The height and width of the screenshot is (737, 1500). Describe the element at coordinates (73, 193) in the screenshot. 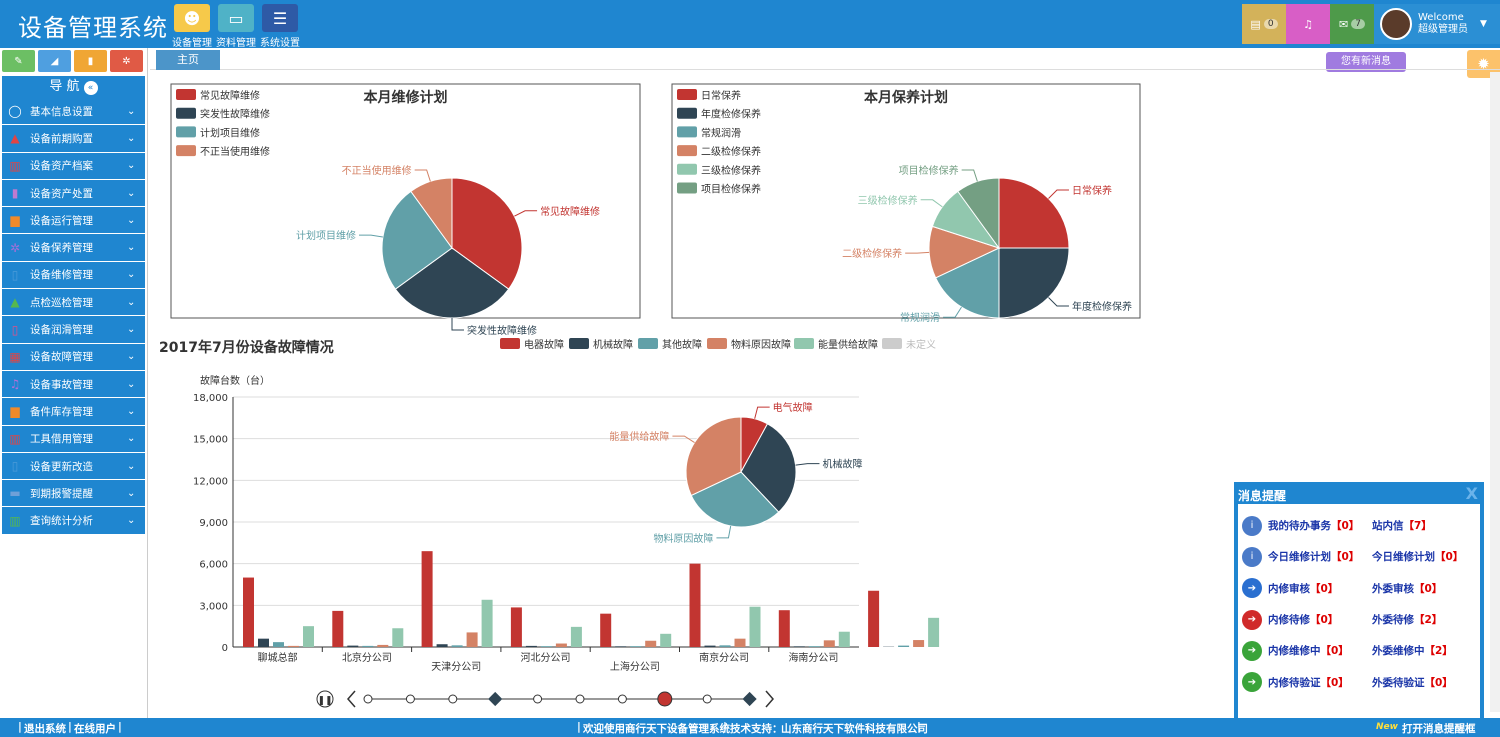

I see `sidebar-item-3: ▮ 设备资产处置 ⌄` at that location.